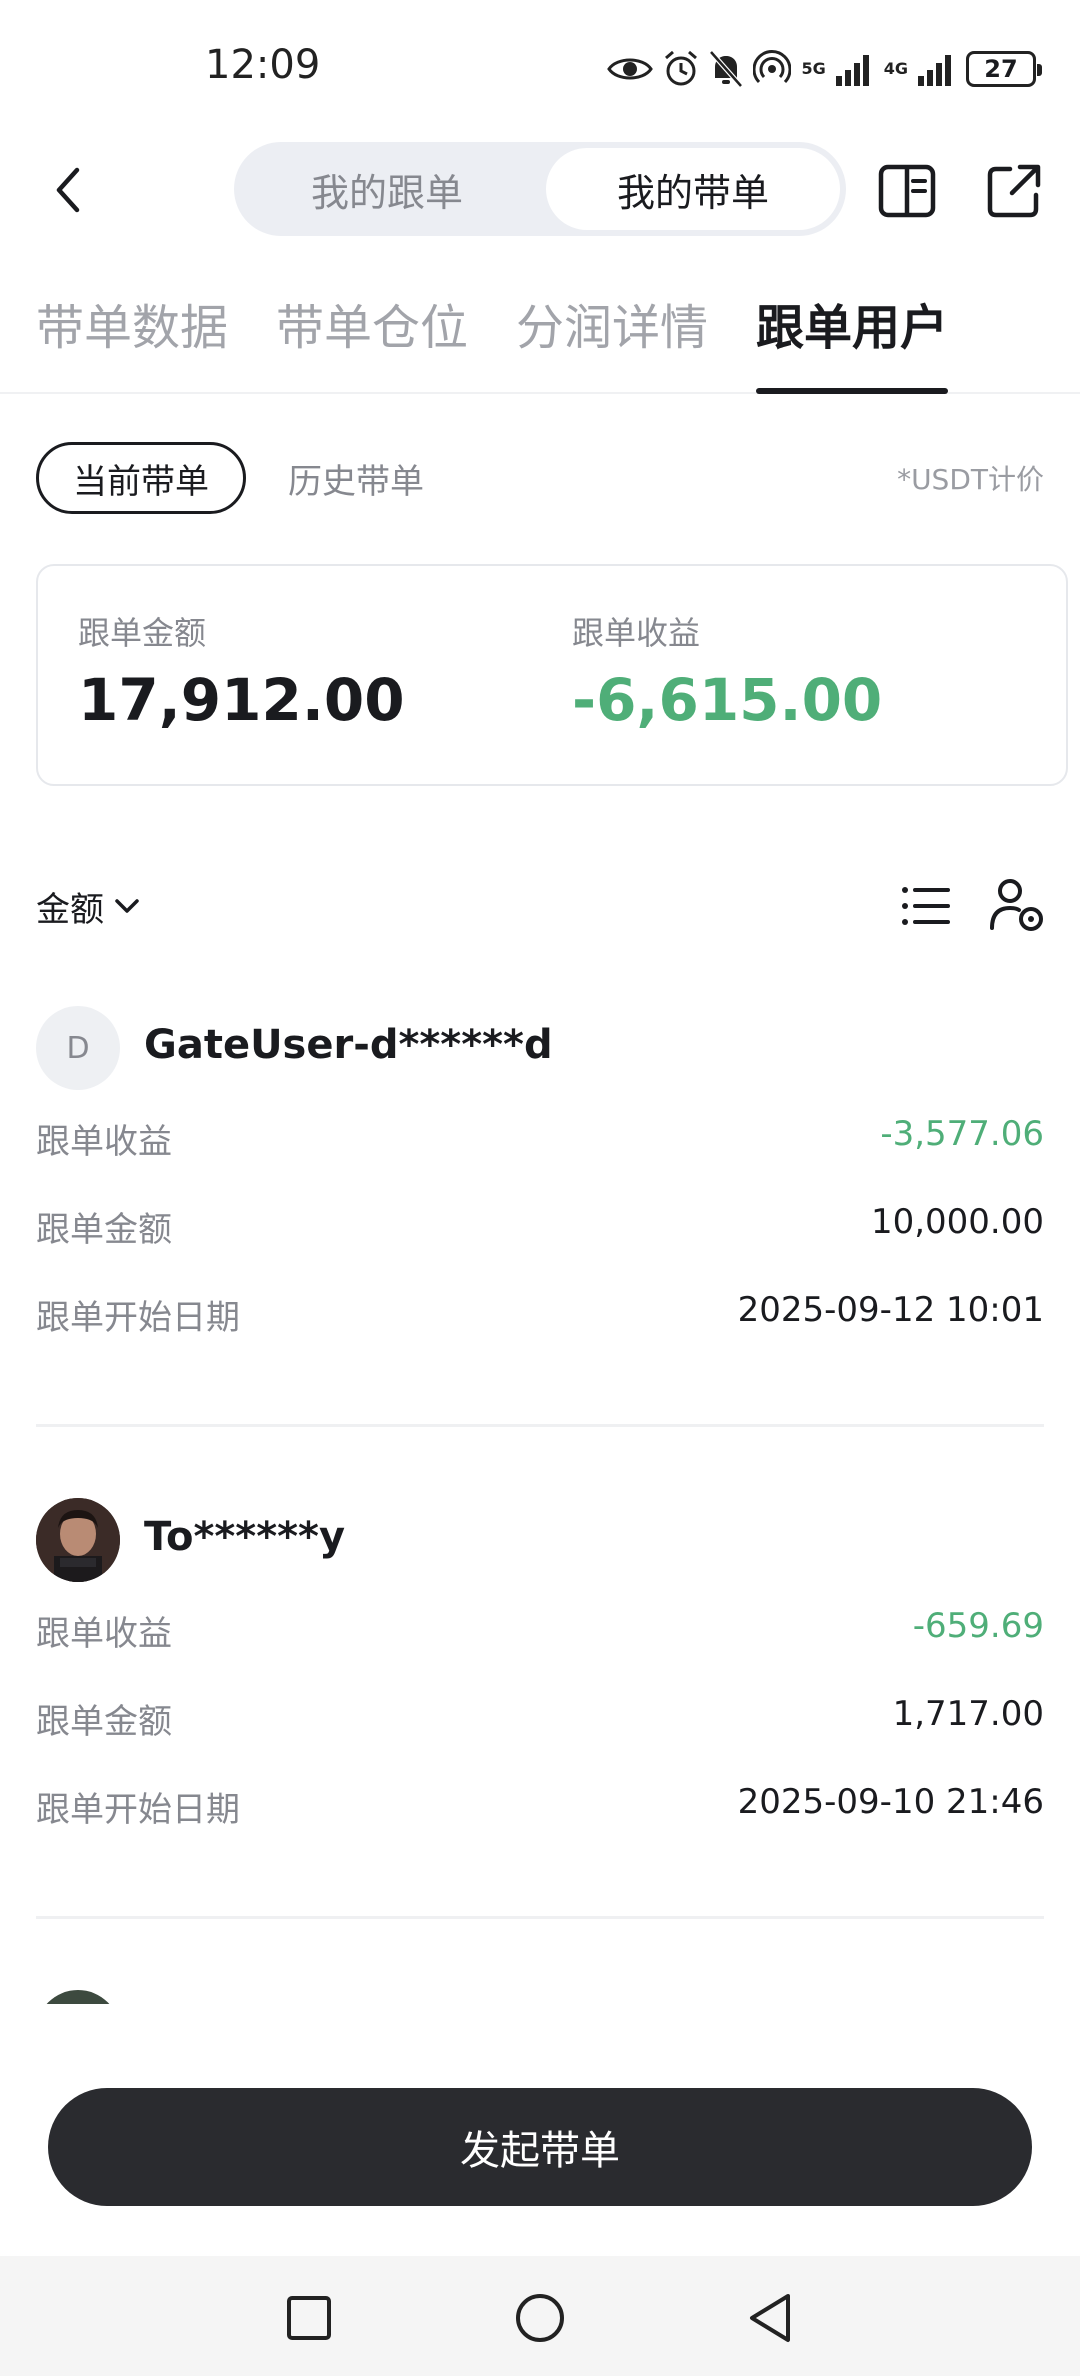 This screenshot has width=1080, height=2376. I want to click on mute-bell-icon, so click(726, 69).